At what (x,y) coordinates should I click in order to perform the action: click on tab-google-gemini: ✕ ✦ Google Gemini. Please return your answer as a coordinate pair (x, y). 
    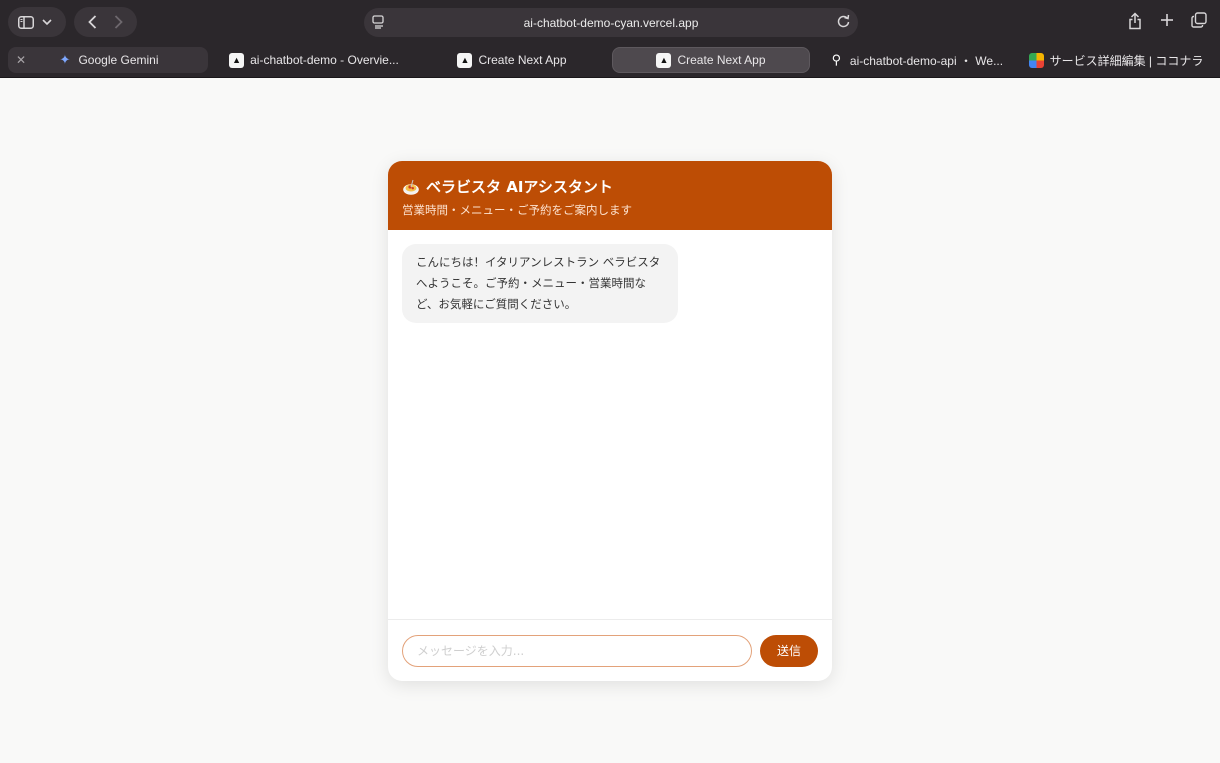
    Looking at the image, I should click on (108, 60).